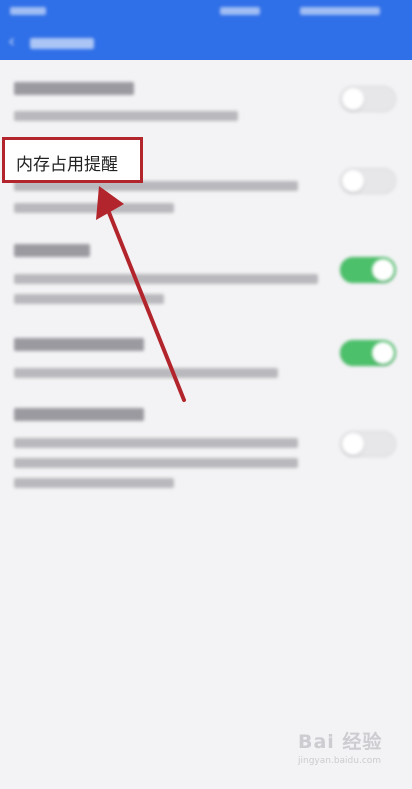 The image size is (412, 789). Describe the element at coordinates (340, 761) in the screenshot. I see `watermark-url: jingyan.baidu.com` at that location.